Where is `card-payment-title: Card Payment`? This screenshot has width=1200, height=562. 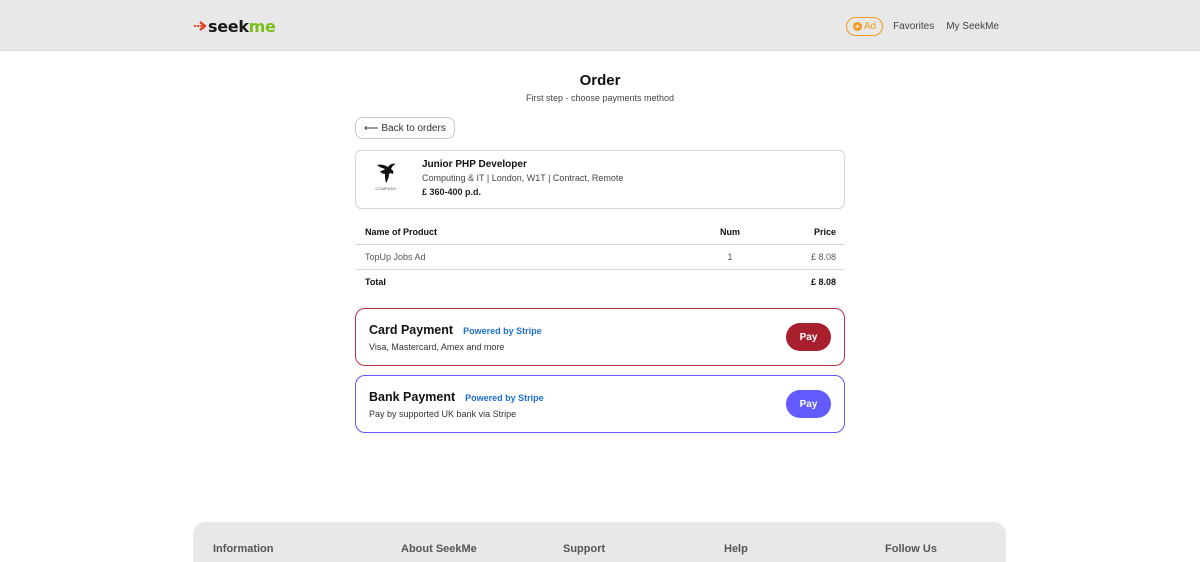 card-payment-title: Card Payment is located at coordinates (411, 330).